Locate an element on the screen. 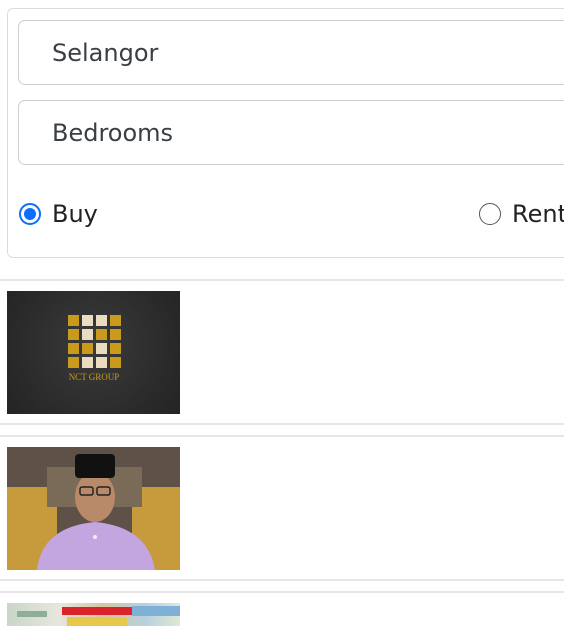  portrait-photo is located at coordinates (93, 508).